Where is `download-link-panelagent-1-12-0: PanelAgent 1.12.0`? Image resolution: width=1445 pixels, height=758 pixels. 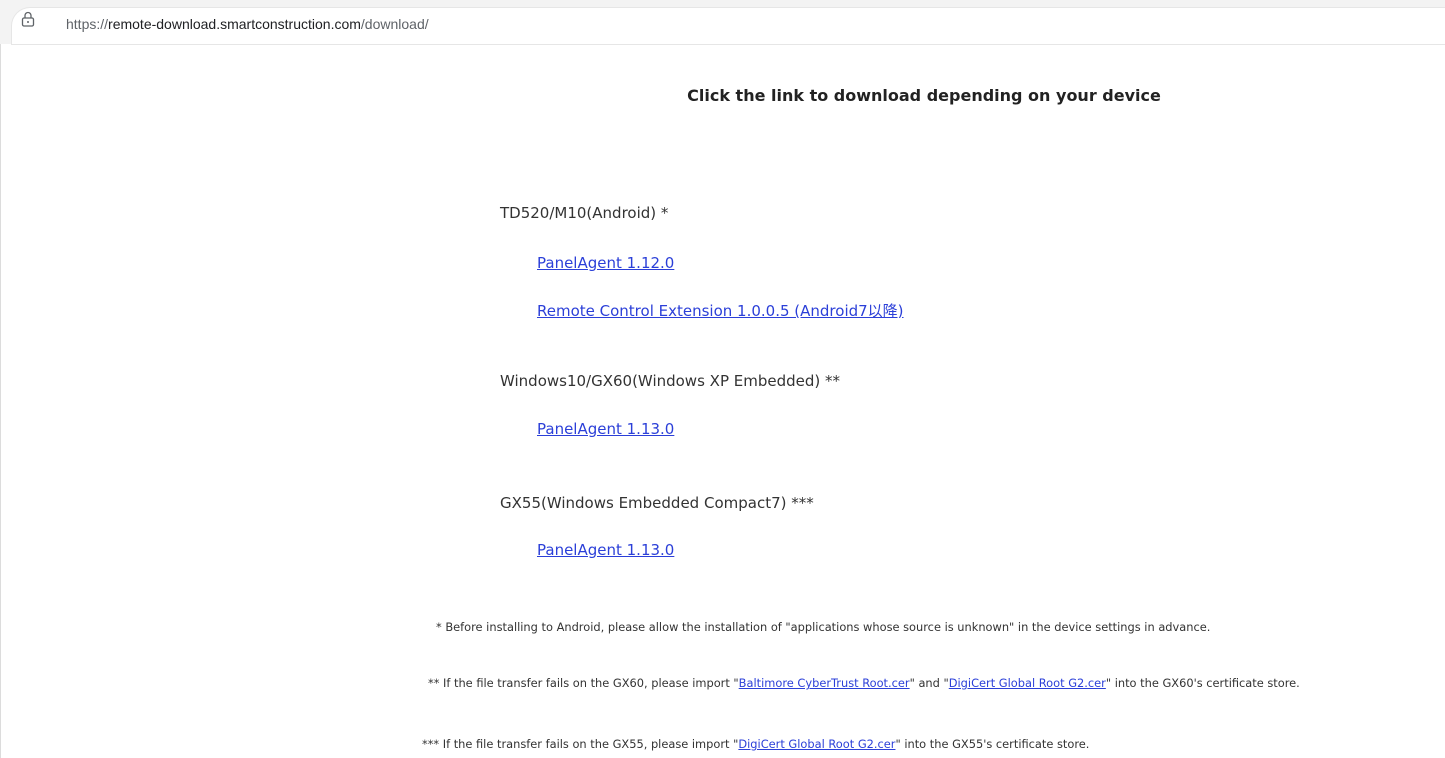 download-link-panelagent-1-12-0: PanelAgent 1.12.0 is located at coordinates (605, 263).